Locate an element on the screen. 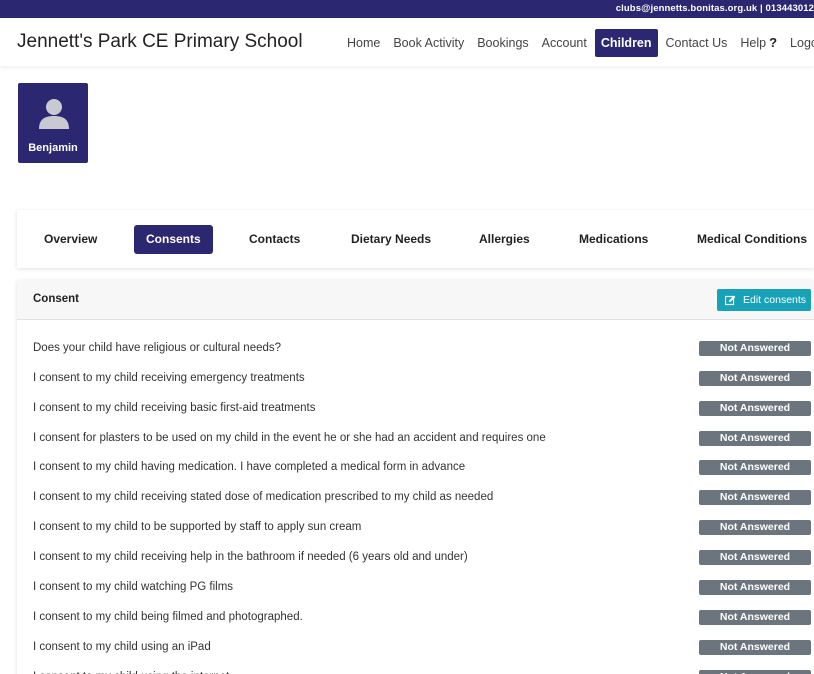 Image resolution: width=814 pixels, height=674 pixels. tab-allergies: Allergies is located at coordinates (504, 239).